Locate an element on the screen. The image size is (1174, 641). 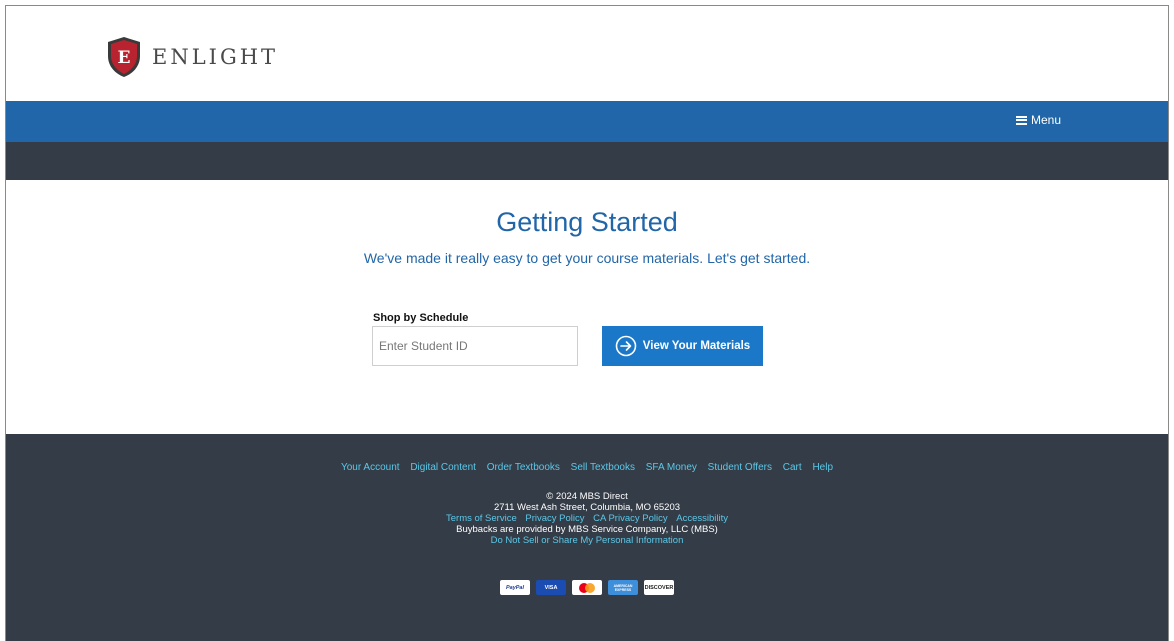
copyright-text: © 2024 MBS Direct is located at coordinates (587, 496).